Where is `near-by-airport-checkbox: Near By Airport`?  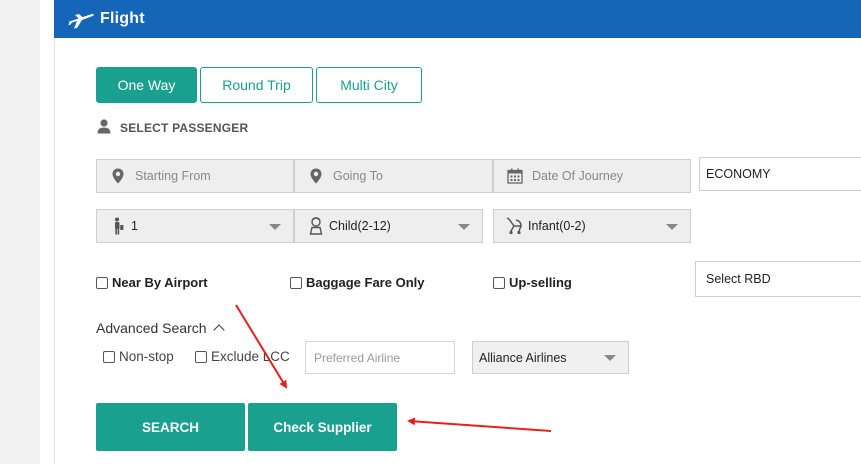
near-by-airport-checkbox: Near By Airport is located at coordinates (152, 282).